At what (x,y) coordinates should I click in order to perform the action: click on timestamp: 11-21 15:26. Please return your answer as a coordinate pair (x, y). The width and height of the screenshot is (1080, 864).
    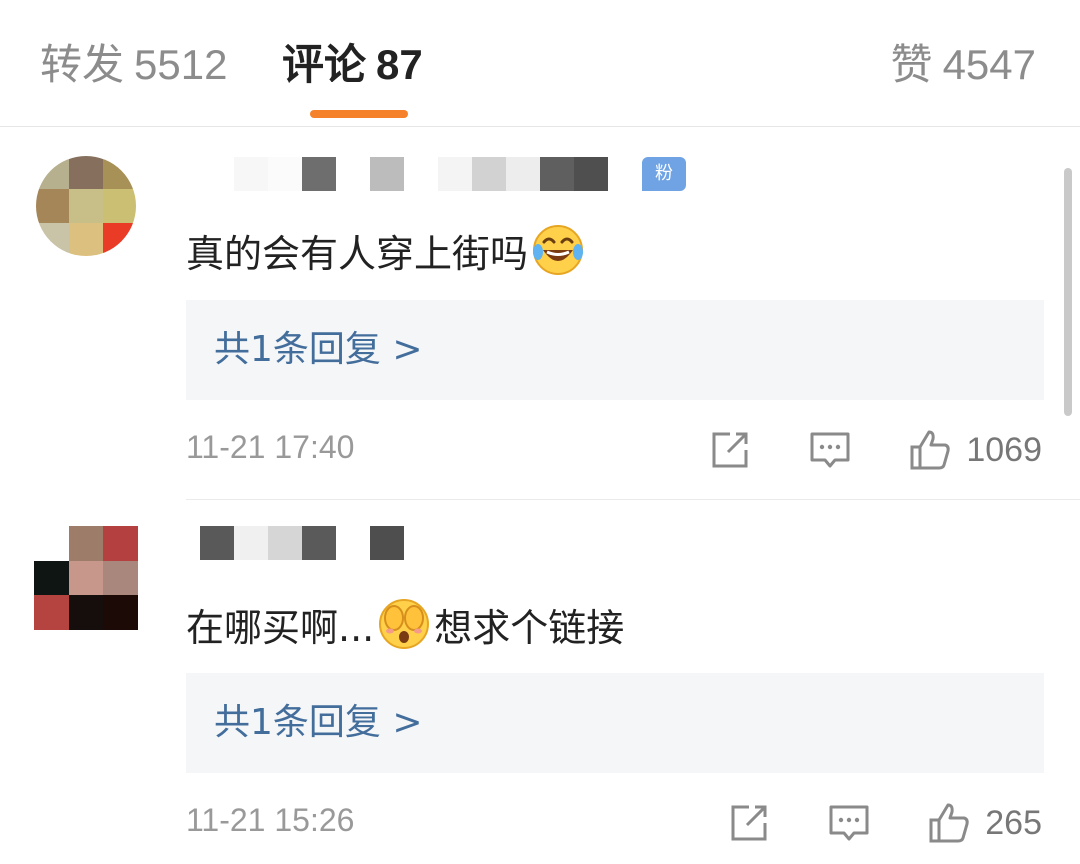
    Looking at the image, I should click on (270, 820).